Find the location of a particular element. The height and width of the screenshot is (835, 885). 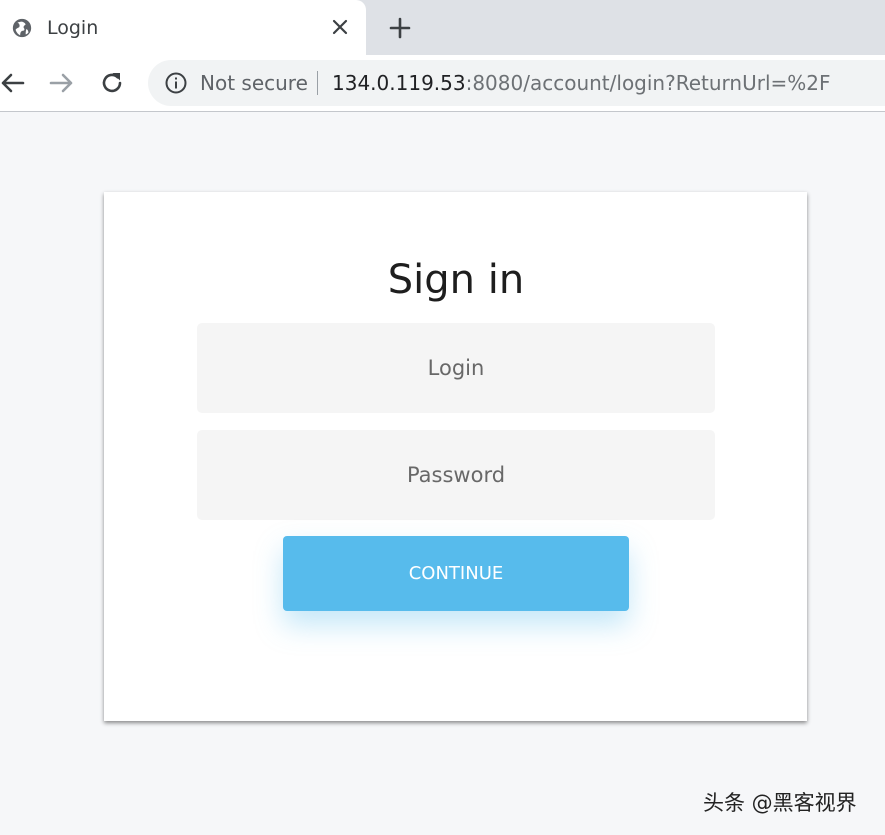

browser-tab: Login is located at coordinates (183, 27).